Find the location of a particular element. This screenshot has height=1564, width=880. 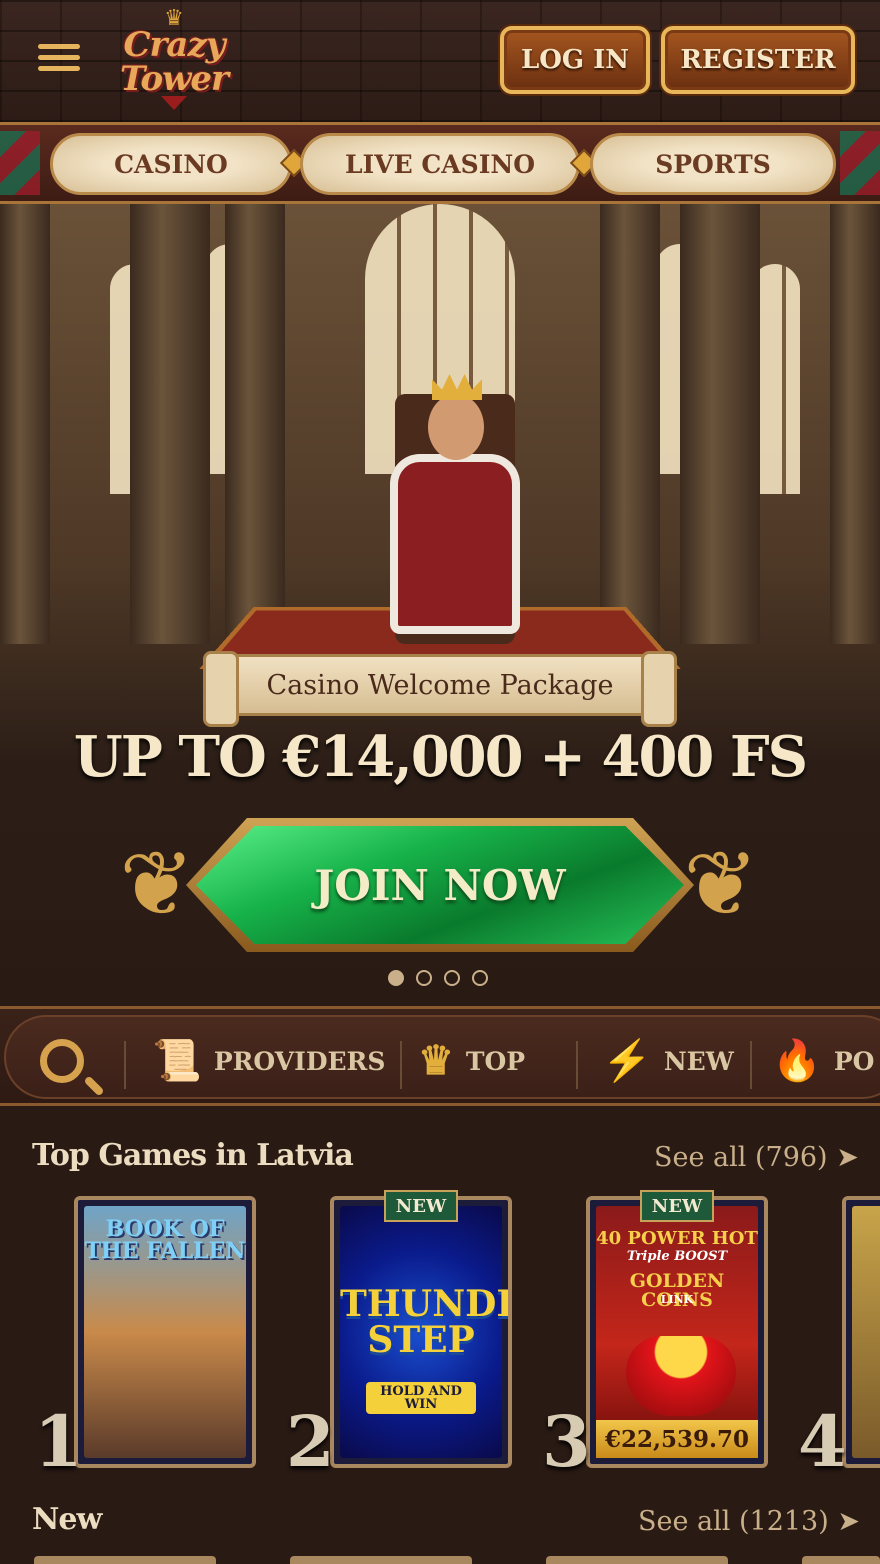

section-title-new: New is located at coordinates (67, 1519).